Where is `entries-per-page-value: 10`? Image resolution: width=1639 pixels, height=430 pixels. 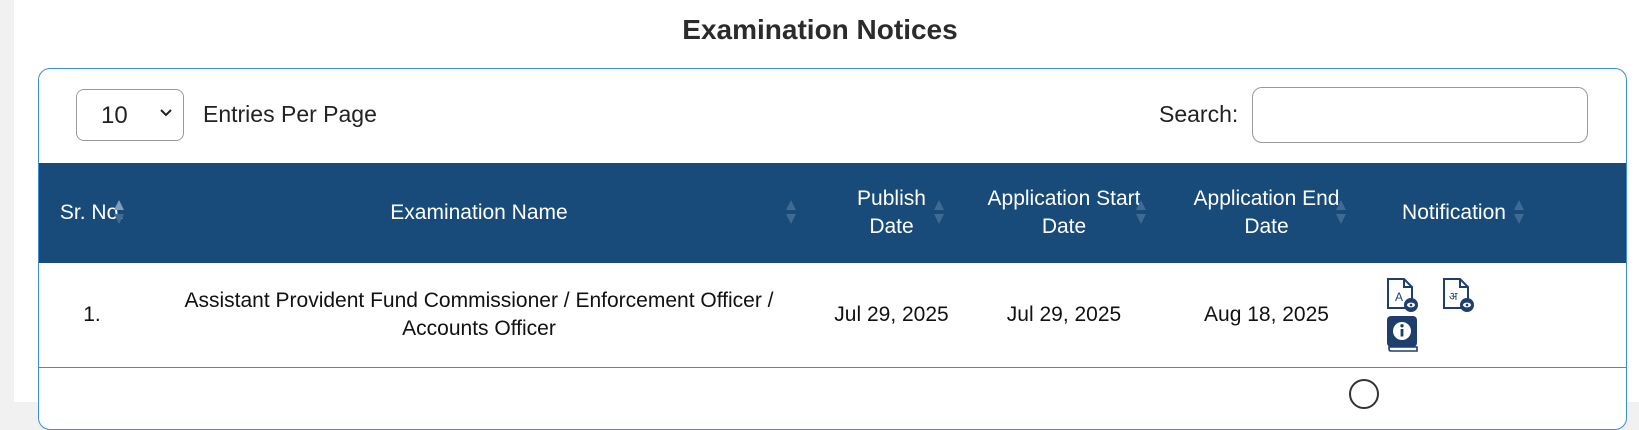
entries-per-page-value: 10 is located at coordinates (114, 115).